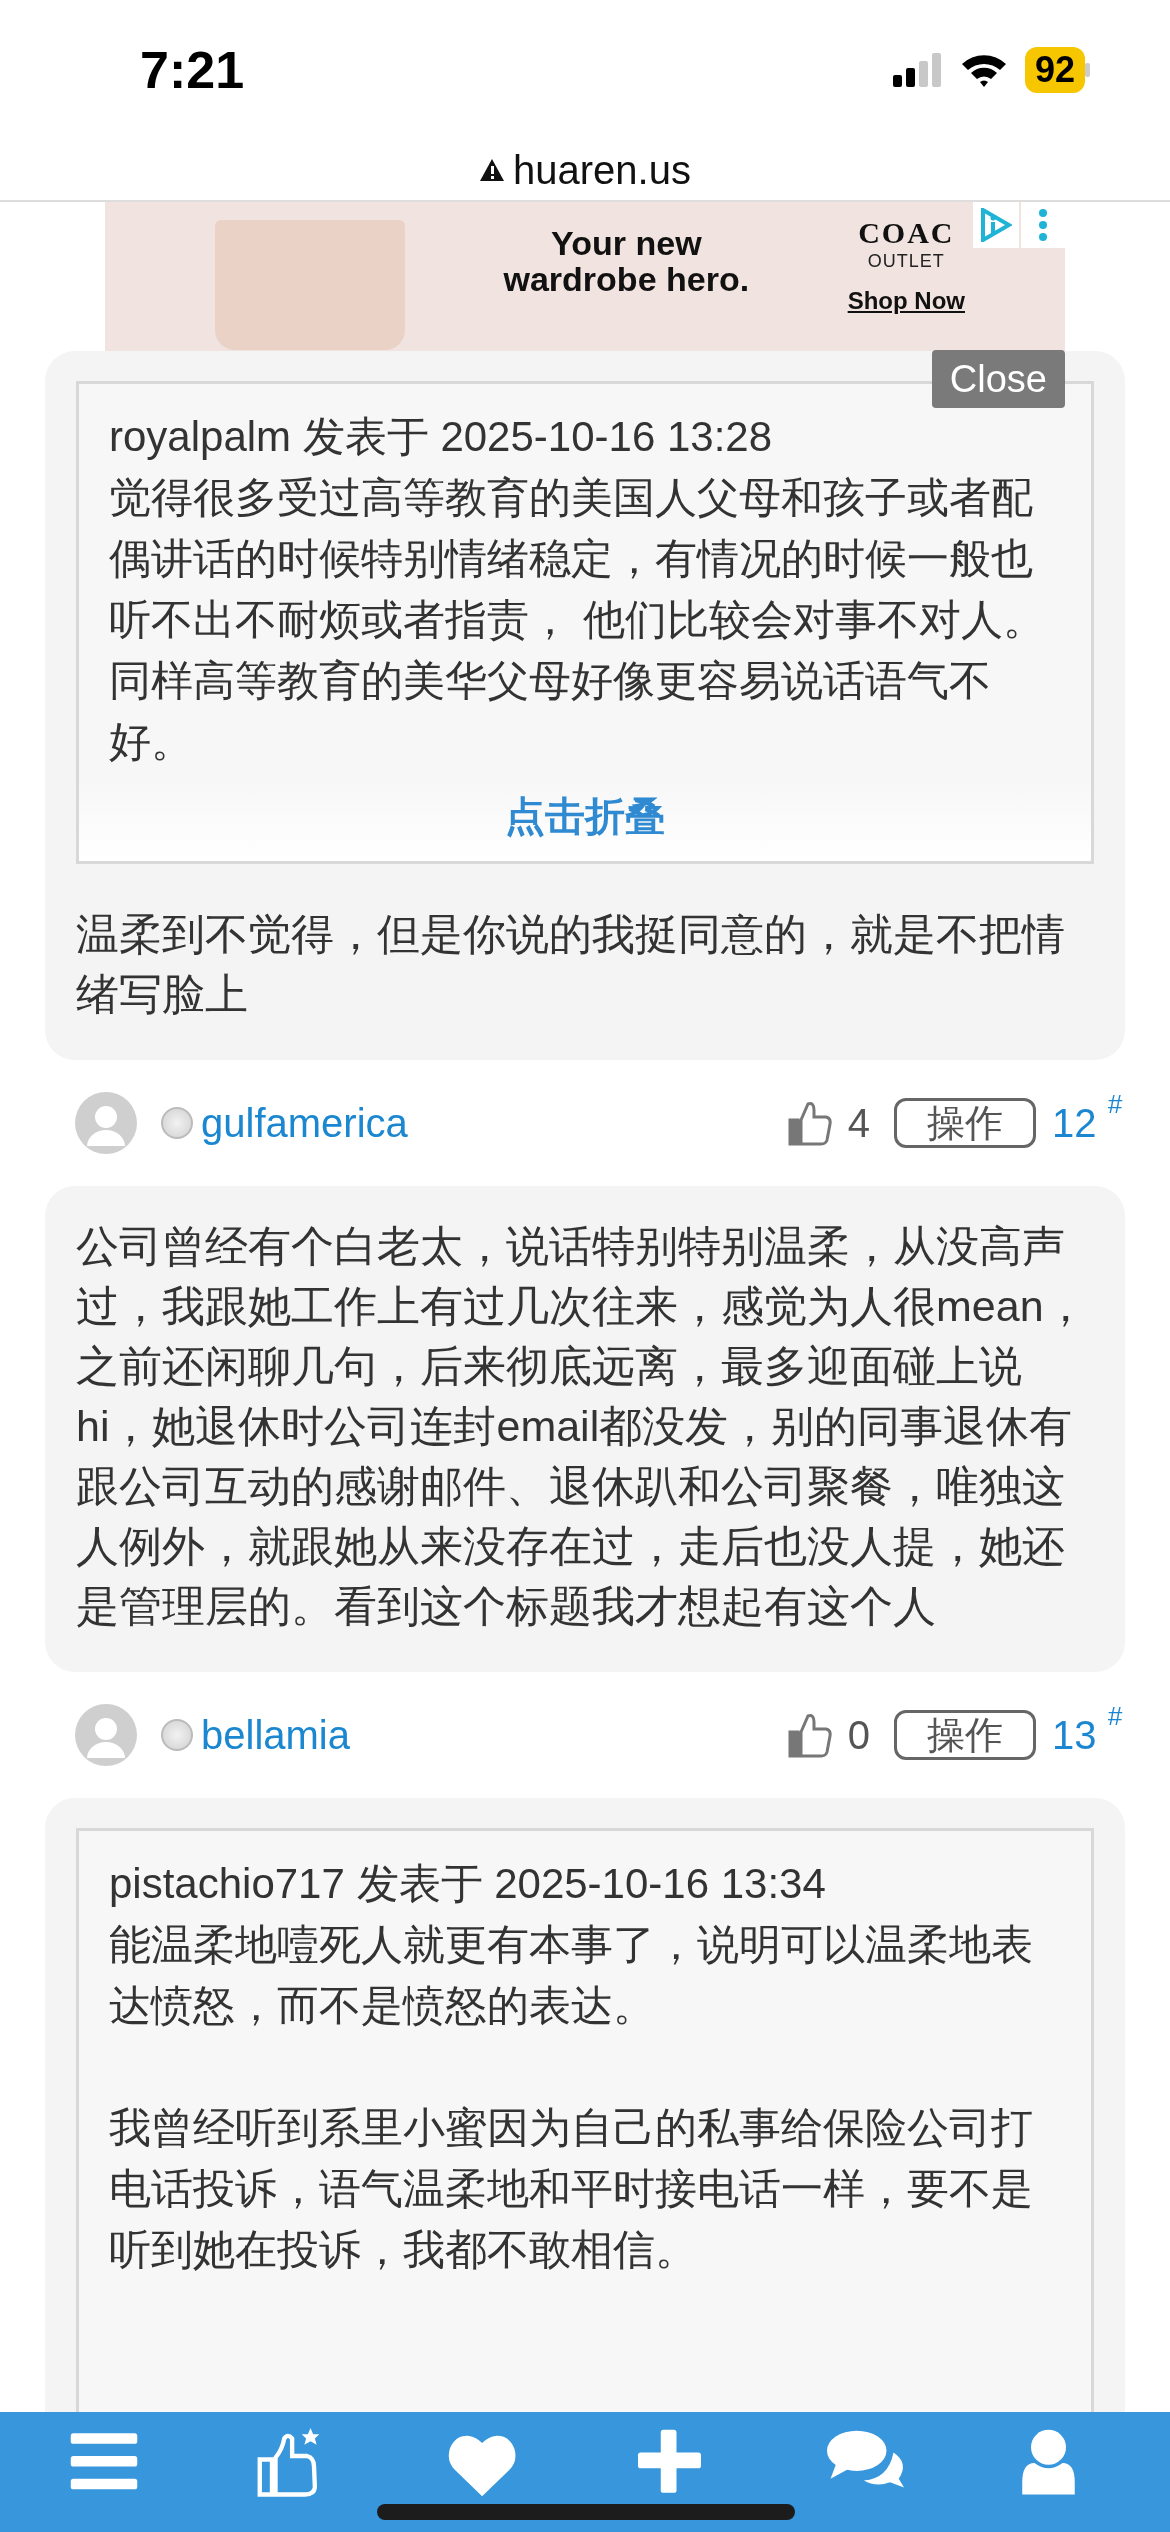 This screenshot has height=2532, width=1170. Describe the element at coordinates (571, 2189) in the screenshot. I see `quote-text: 我曾经听到系里小蜜因为自己的私事给保险公司打电话投诉，语气温柔地和平时接电话一样，要不是听到她在投诉，我都不敢相信。` at that location.